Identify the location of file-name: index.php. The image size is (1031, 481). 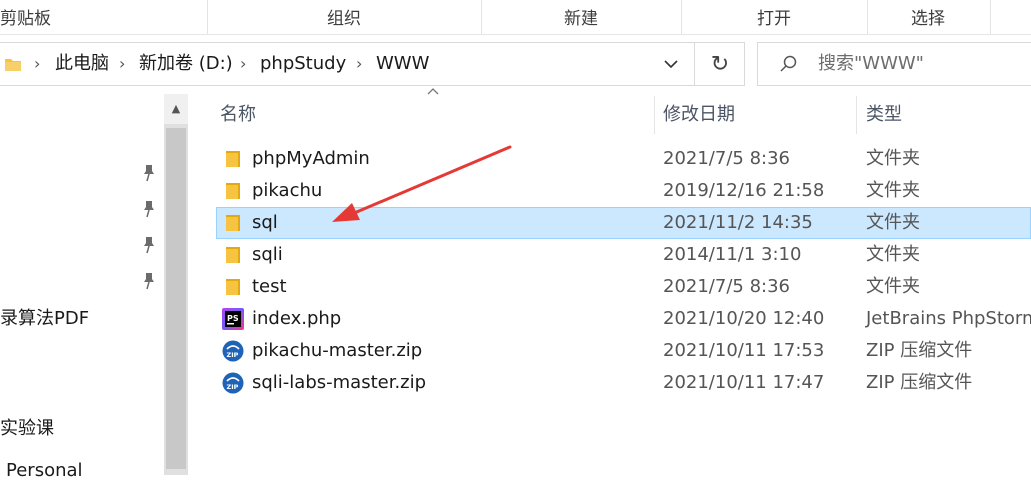
(296, 319).